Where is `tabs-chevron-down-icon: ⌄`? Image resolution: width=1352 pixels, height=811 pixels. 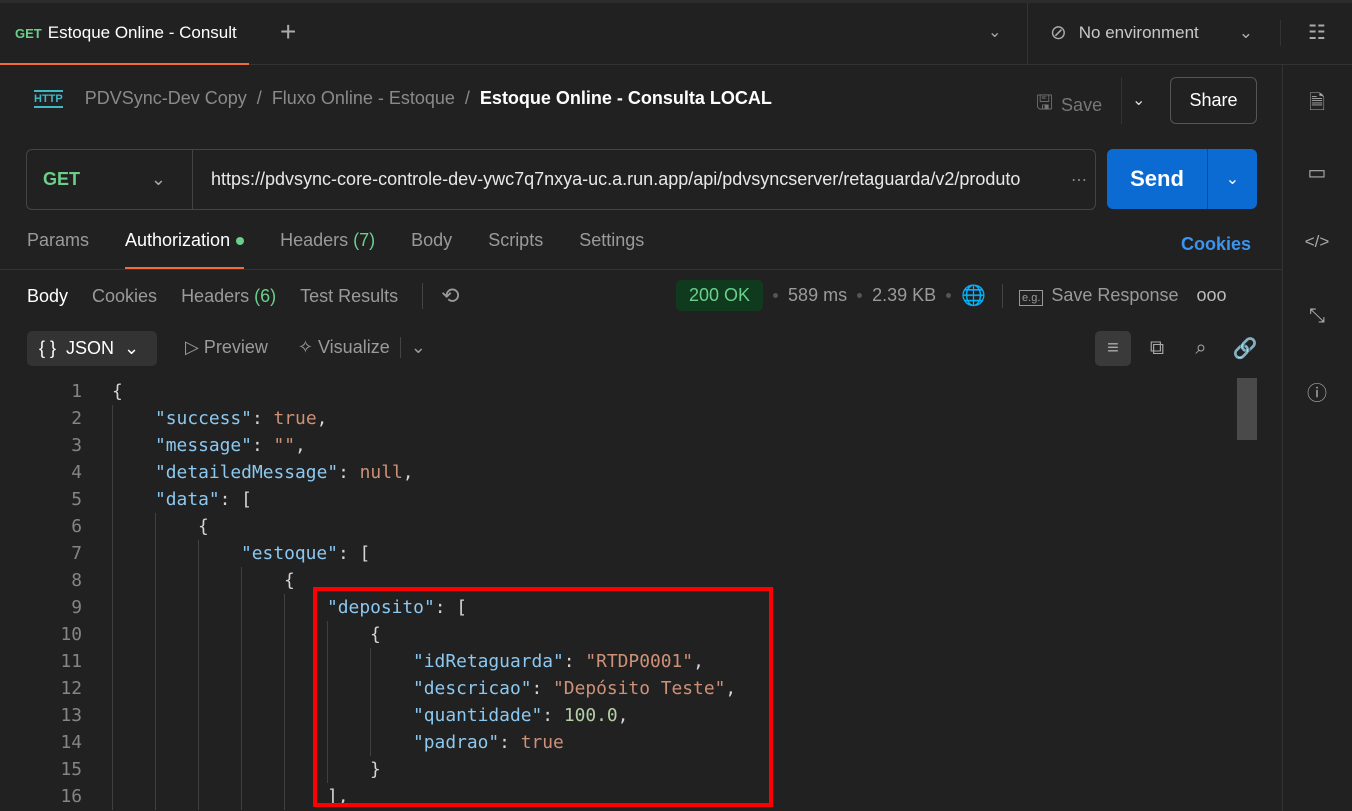 tabs-chevron-down-icon: ⌄ is located at coordinates (994, 32).